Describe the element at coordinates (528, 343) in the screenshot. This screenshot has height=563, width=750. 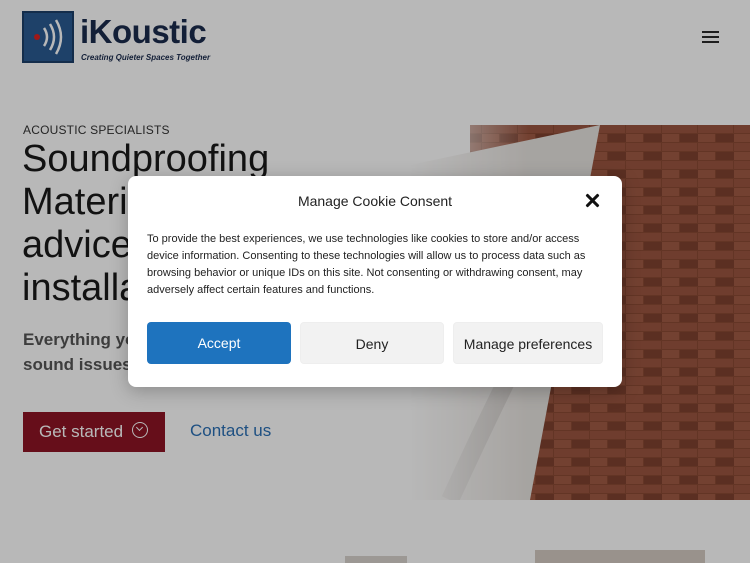
I see `manage-preferences-button: Manage preferences` at that location.